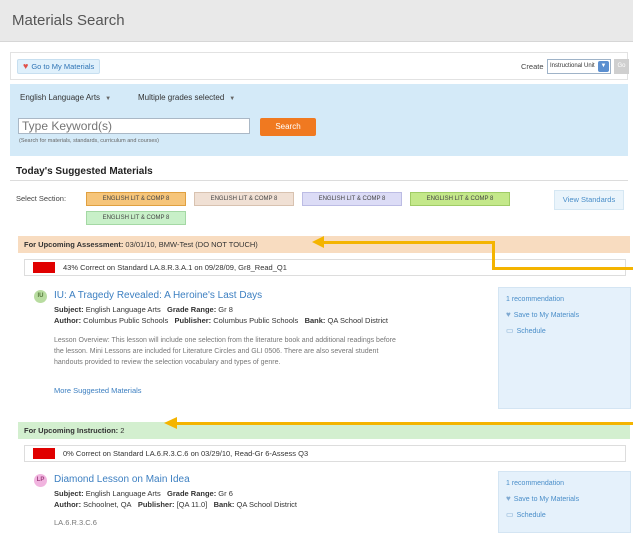  I want to click on lesson-plan-badge-icon: LP, so click(40, 480).